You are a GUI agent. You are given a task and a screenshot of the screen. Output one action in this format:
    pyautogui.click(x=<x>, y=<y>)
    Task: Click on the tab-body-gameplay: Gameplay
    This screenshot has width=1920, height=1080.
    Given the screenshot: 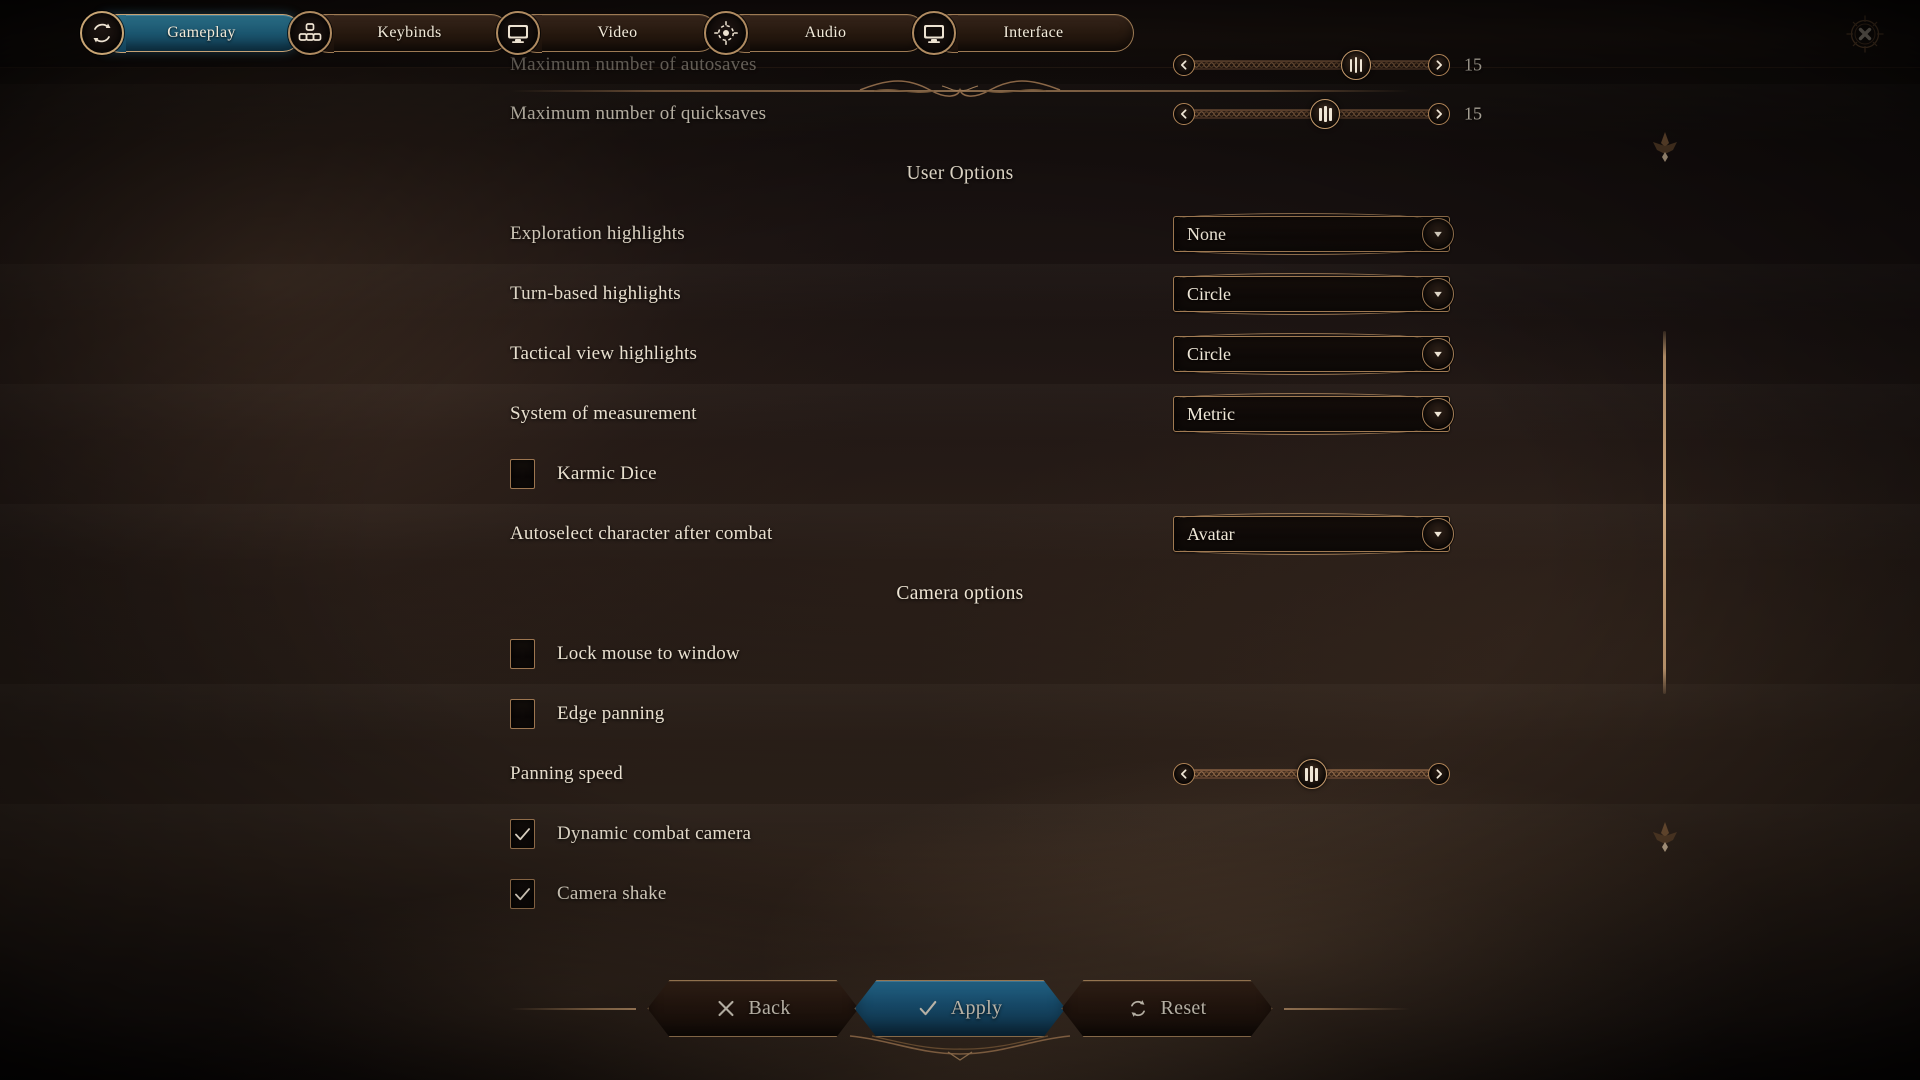 What is the action you would take?
    pyautogui.click(x=201, y=33)
    